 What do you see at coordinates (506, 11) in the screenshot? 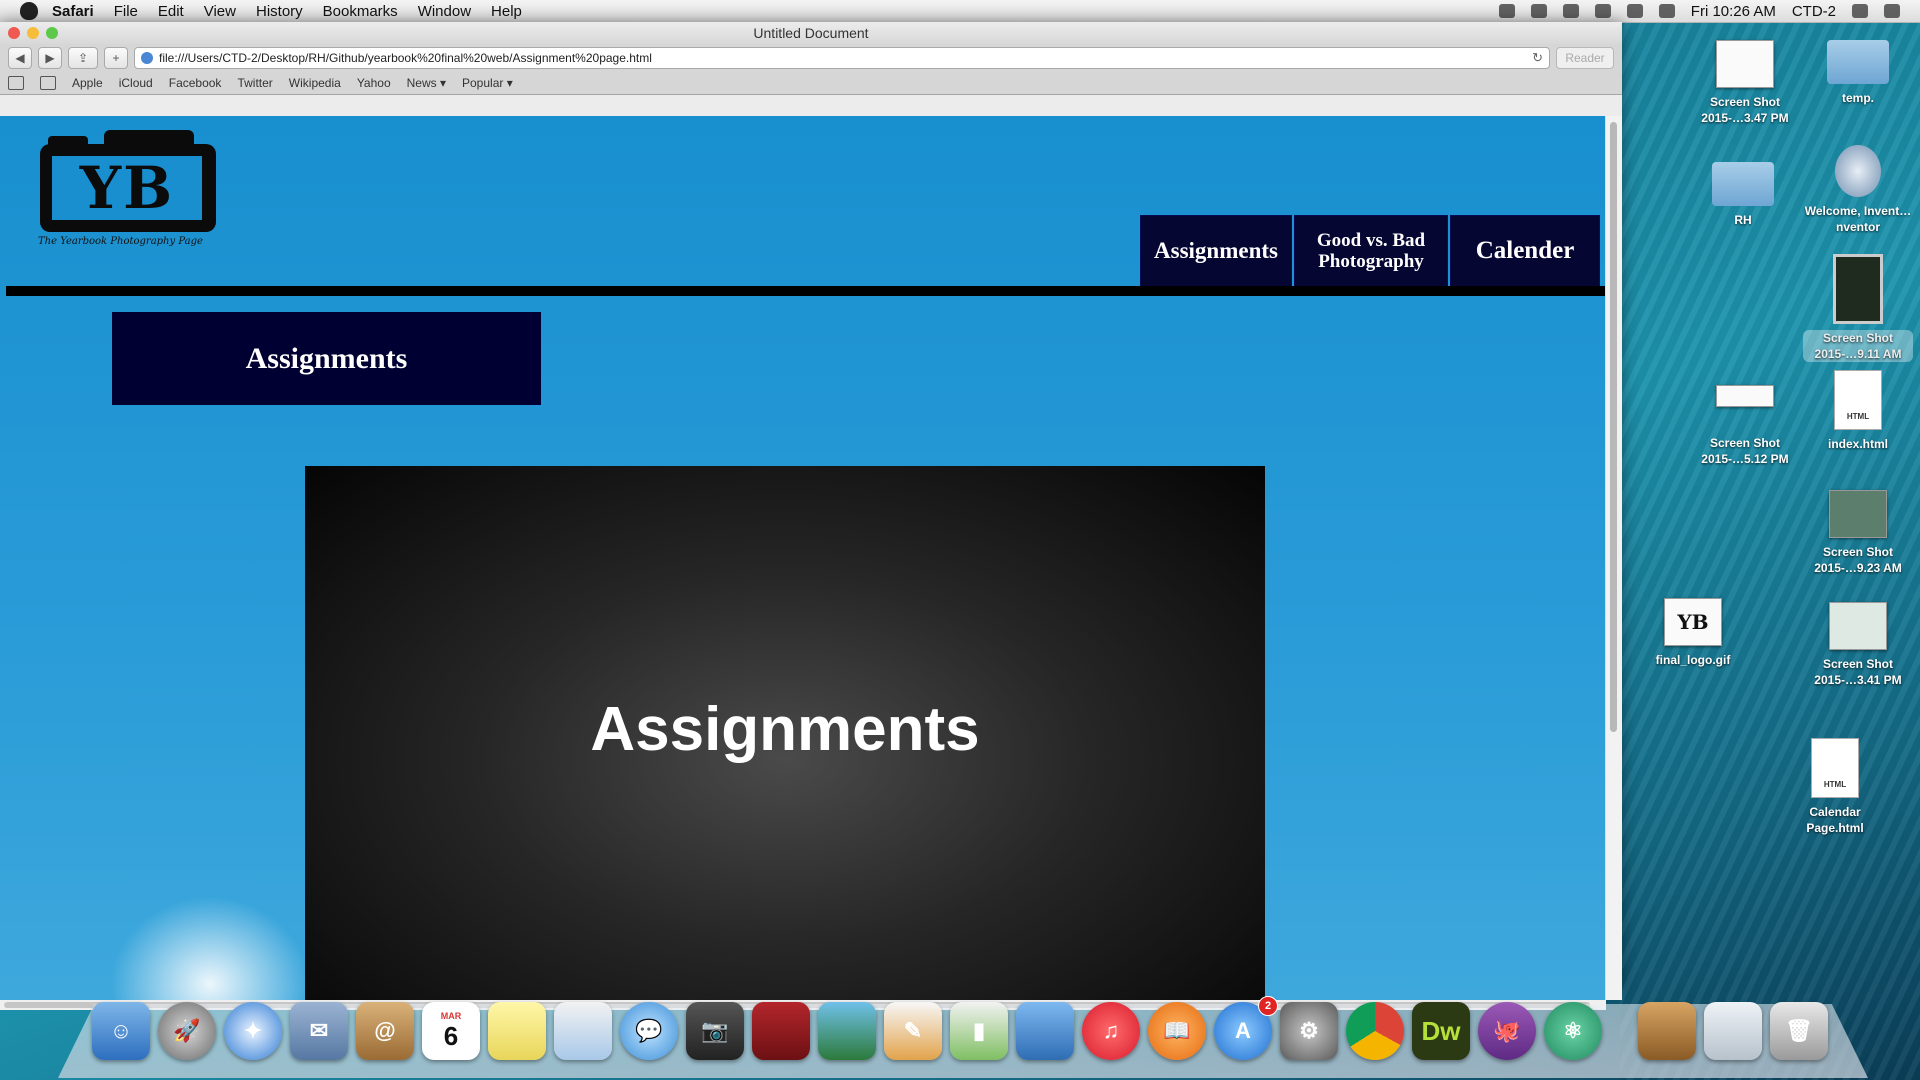
I see `menu-help: Help` at bounding box center [506, 11].